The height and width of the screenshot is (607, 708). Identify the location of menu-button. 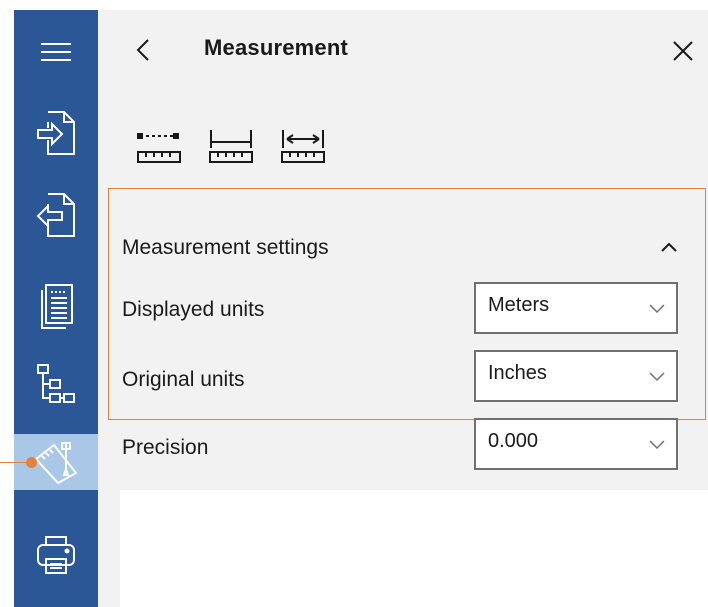
(56, 52).